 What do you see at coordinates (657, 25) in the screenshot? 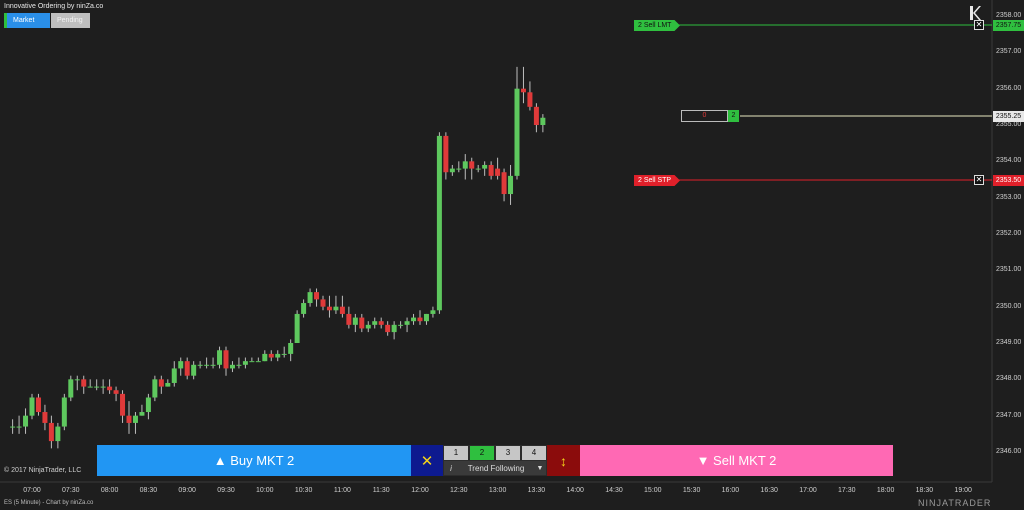
I see `sell-limit-tag: 2 Sell LMT` at bounding box center [657, 25].